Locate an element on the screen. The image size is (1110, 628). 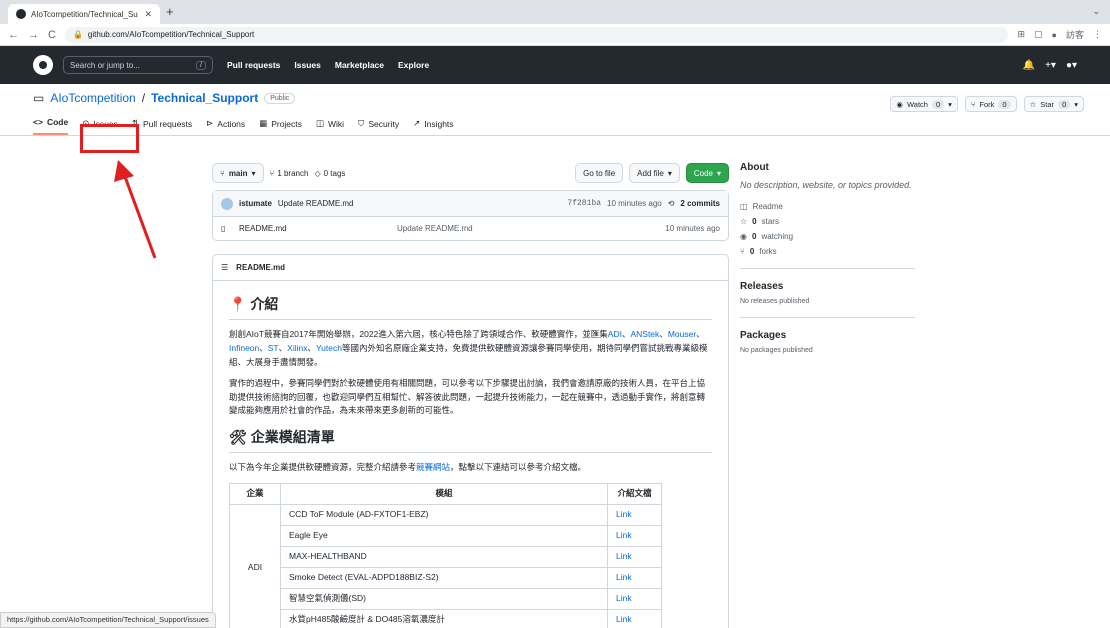
browser-menu-icon: ⋮ is located at coordinates (1097, 34).